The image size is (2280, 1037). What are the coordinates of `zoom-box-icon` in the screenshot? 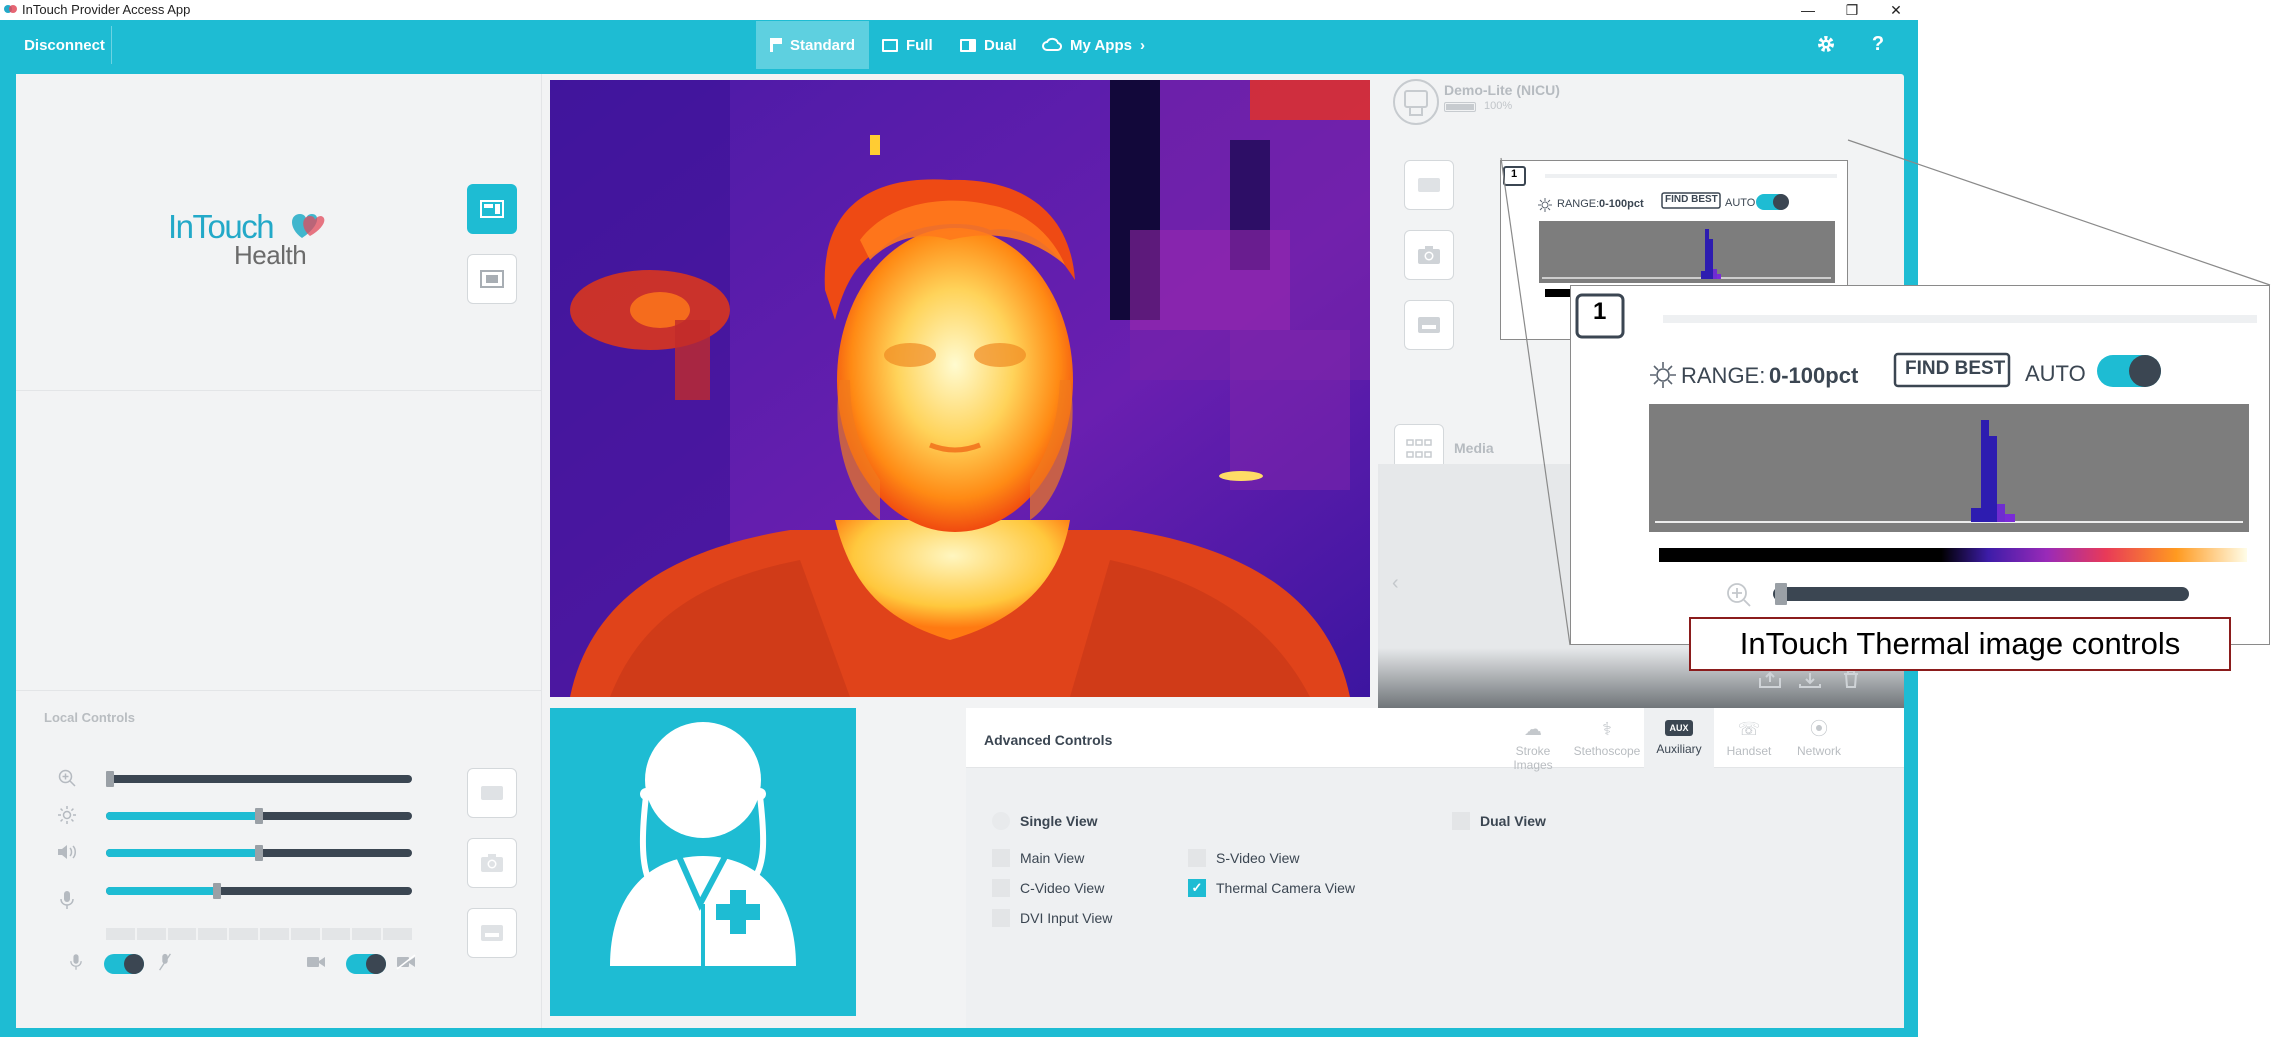 It's located at (1429, 185).